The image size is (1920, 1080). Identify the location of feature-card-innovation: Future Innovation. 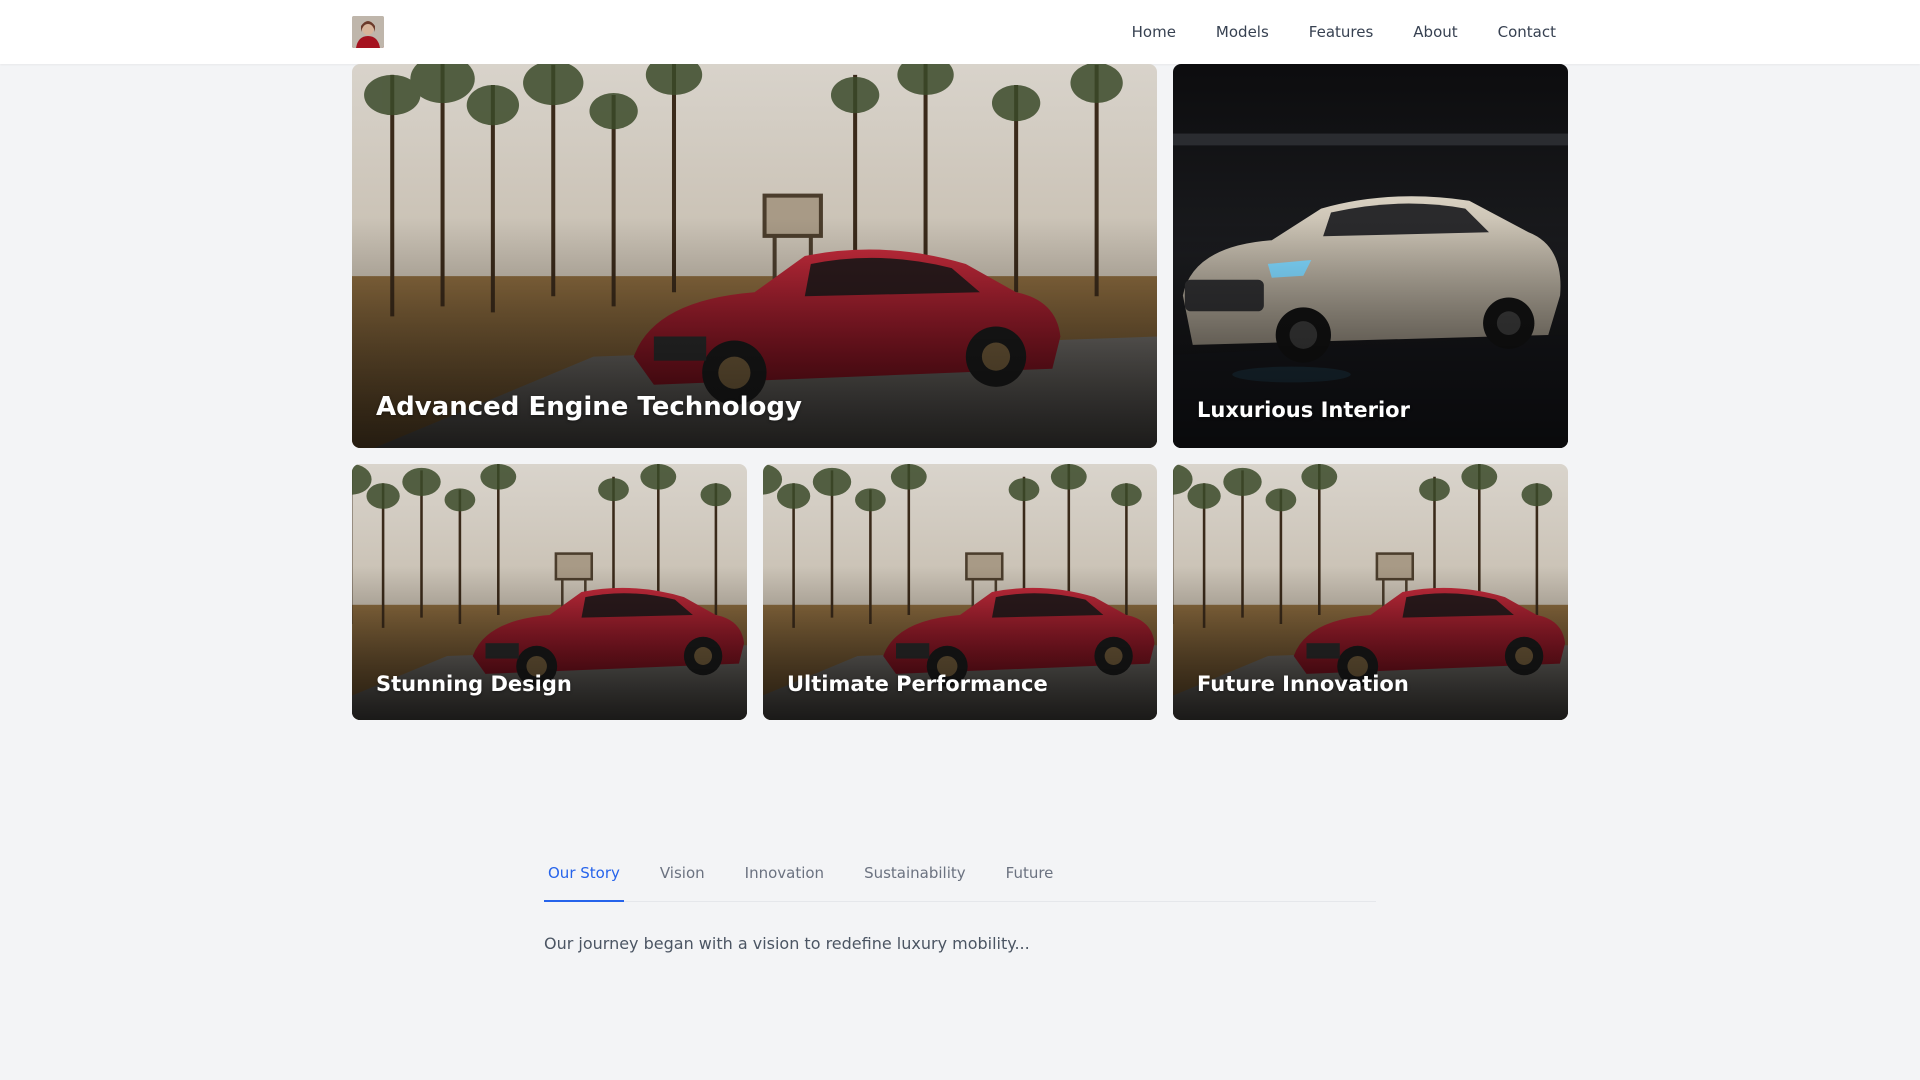
(1370, 592).